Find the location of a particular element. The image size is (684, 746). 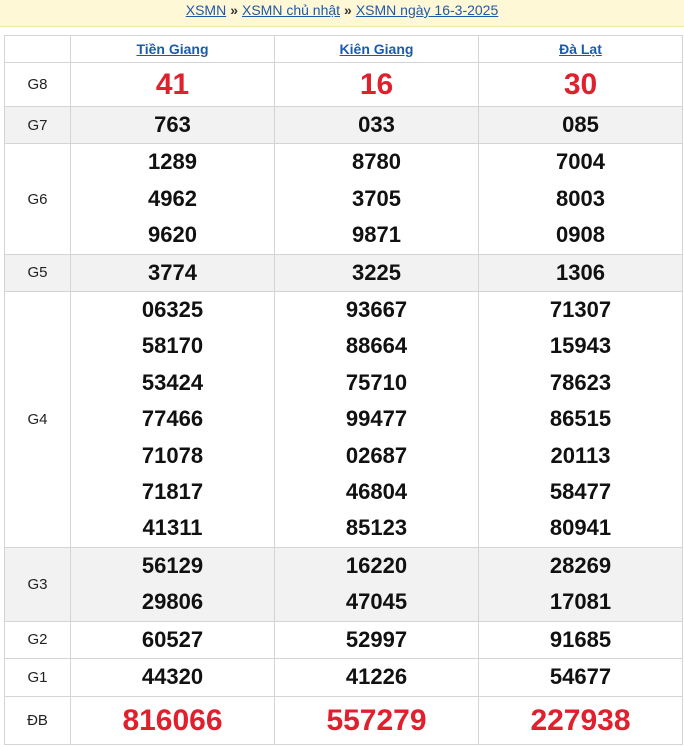

prize-number: 78623 is located at coordinates (580, 382).